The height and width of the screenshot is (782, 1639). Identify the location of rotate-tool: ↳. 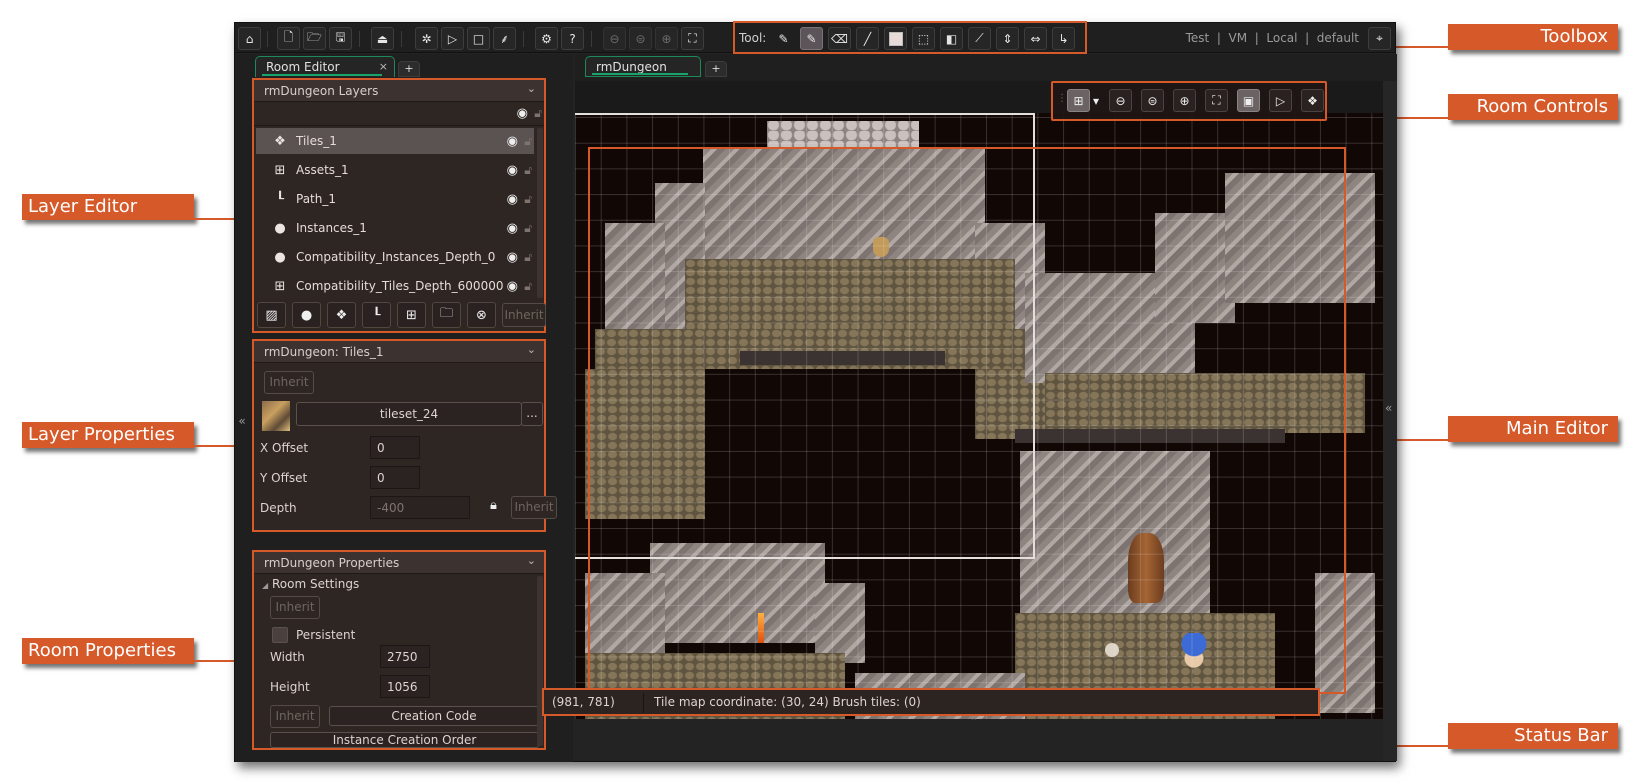
(1063, 38).